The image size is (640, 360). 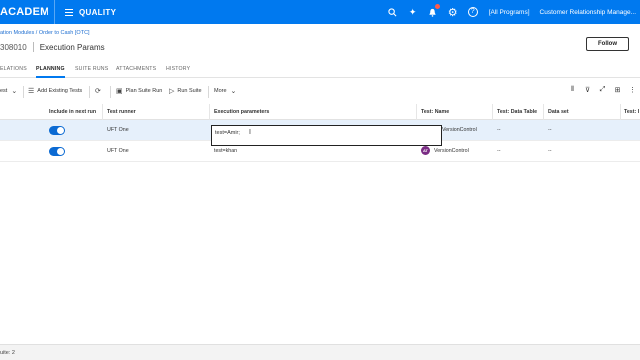 I want to click on expand-icon: ⤢, so click(x=602, y=90).